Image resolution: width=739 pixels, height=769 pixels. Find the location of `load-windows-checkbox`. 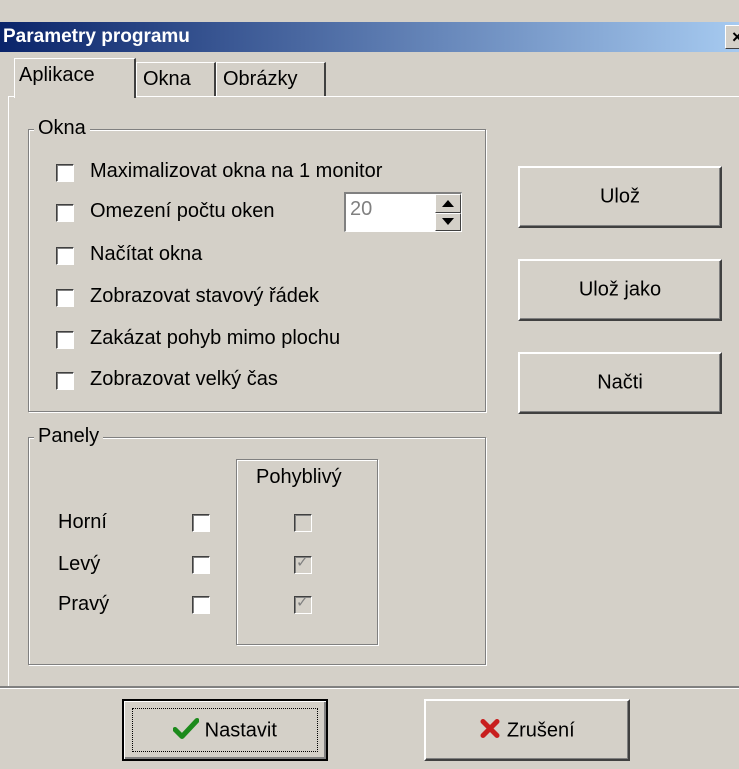

load-windows-checkbox is located at coordinates (65, 256).